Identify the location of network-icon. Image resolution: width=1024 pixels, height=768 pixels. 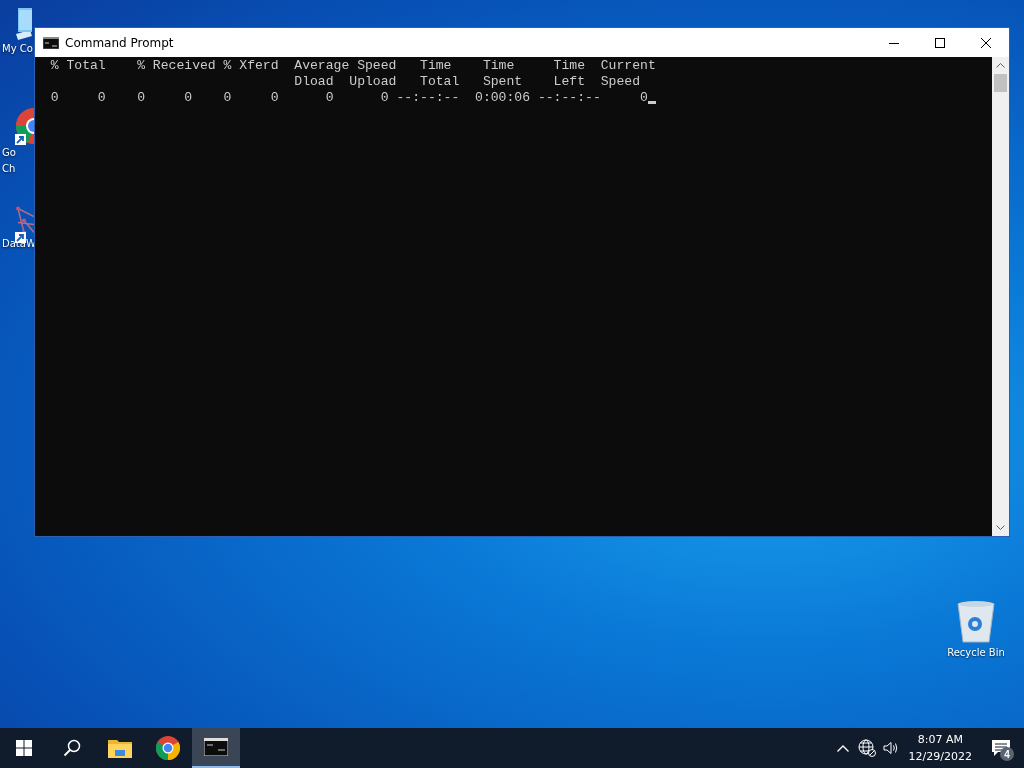
(25, 220).